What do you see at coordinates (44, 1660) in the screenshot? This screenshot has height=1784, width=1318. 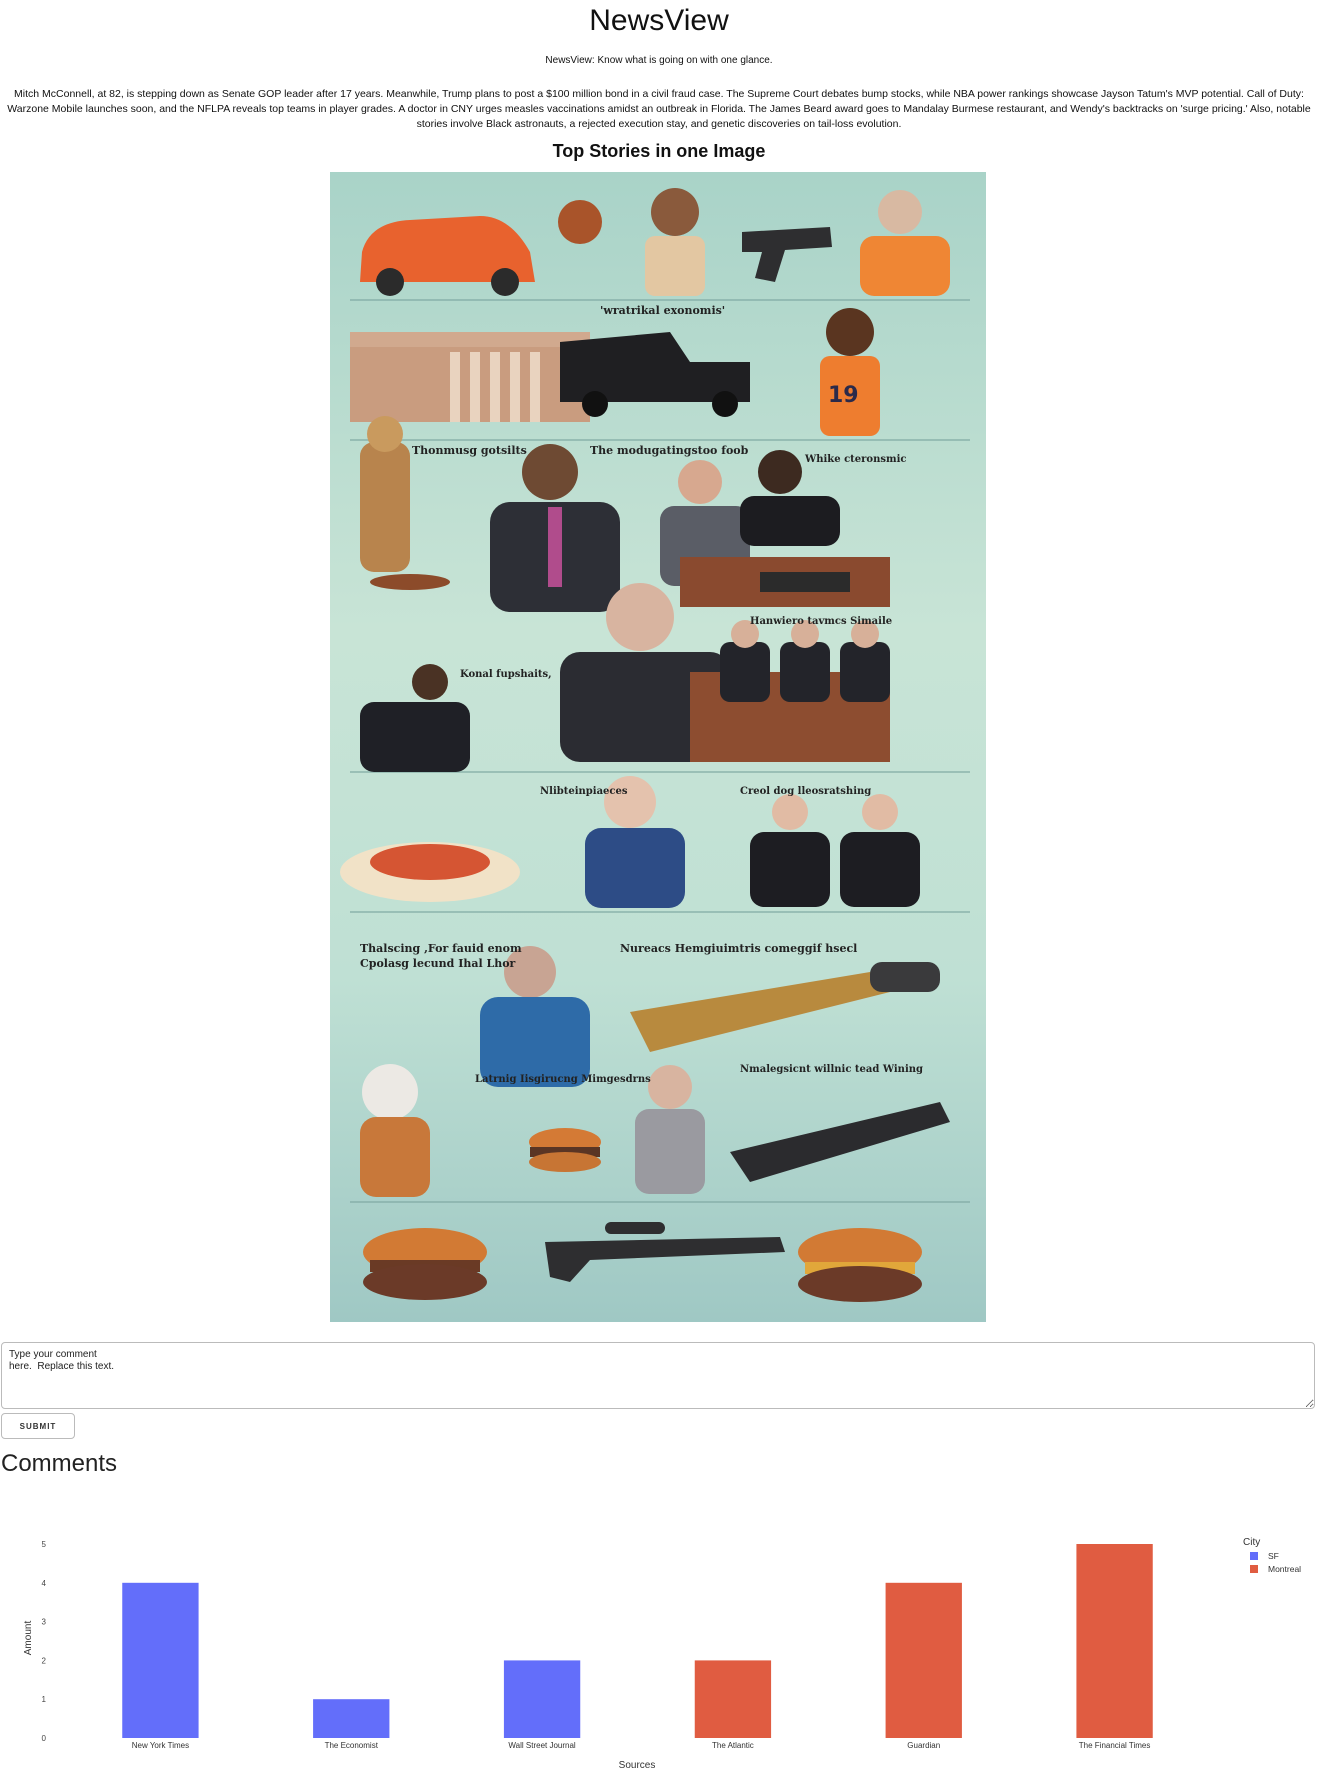 I see `y-tick-label: 2` at bounding box center [44, 1660].